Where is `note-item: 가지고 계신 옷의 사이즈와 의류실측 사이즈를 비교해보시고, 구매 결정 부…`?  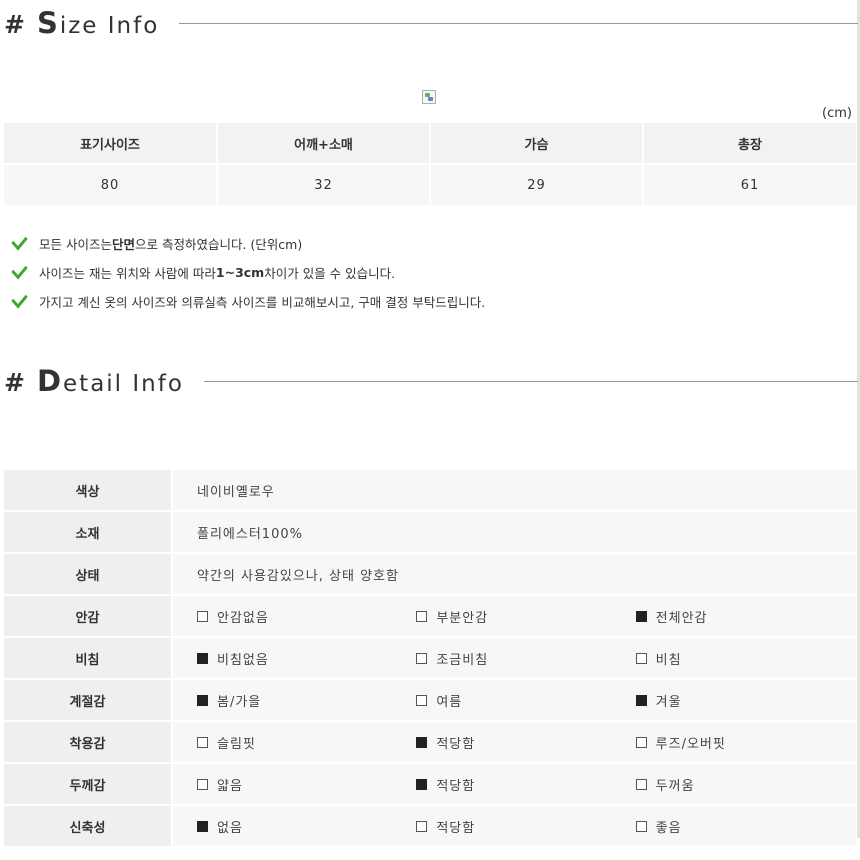 note-item: 가지고 계신 옷의 사이즈와 의류실측 사이즈를 비교해보시고, 구매 결정 부… is located at coordinates (247, 301).